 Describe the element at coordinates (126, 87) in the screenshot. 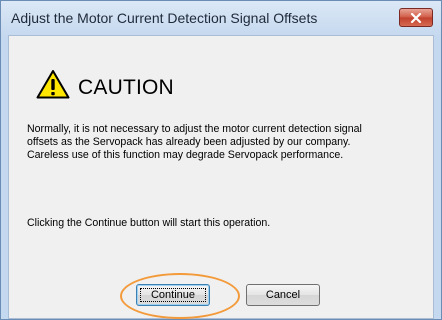

I see `caution-heading: CAUTION` at that location.